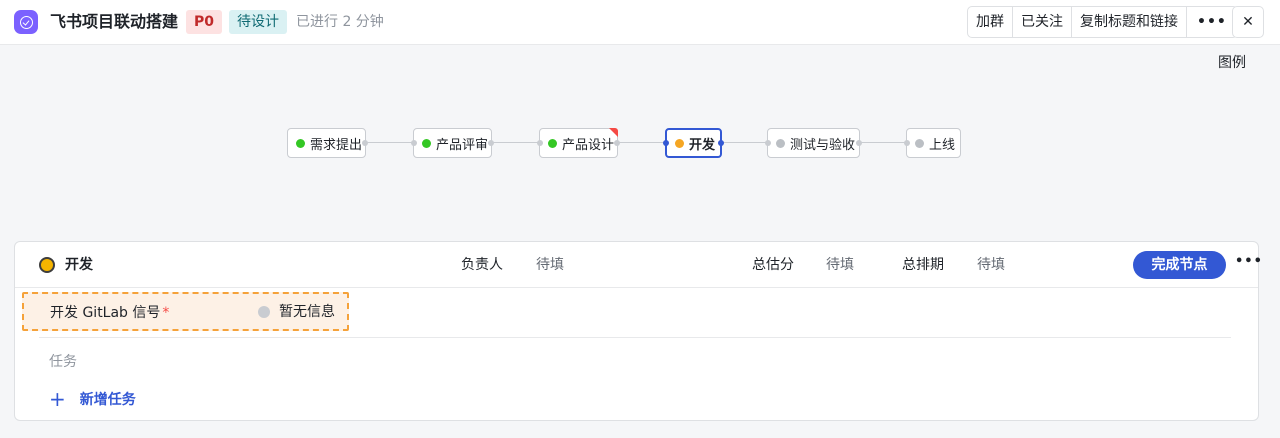  Describe the element at coordinates (166, 313) in the screenshot. I see `required-marker: *` at that location.